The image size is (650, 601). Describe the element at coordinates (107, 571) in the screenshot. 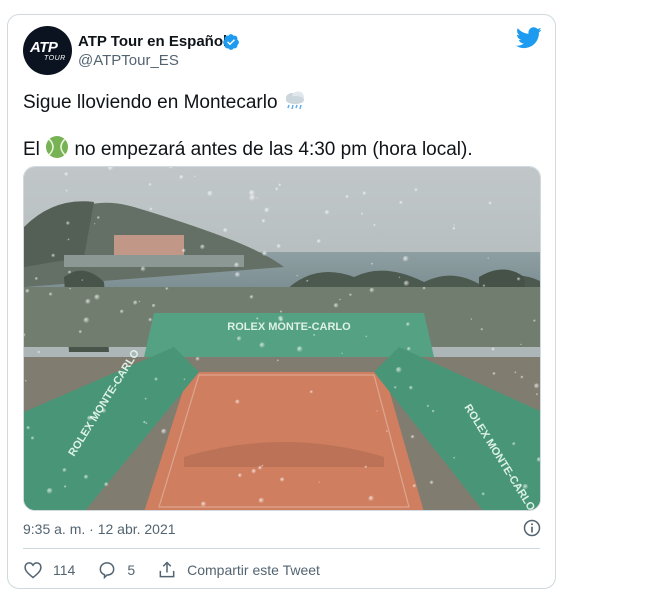

I see `reply-bubble-icon` at that location.